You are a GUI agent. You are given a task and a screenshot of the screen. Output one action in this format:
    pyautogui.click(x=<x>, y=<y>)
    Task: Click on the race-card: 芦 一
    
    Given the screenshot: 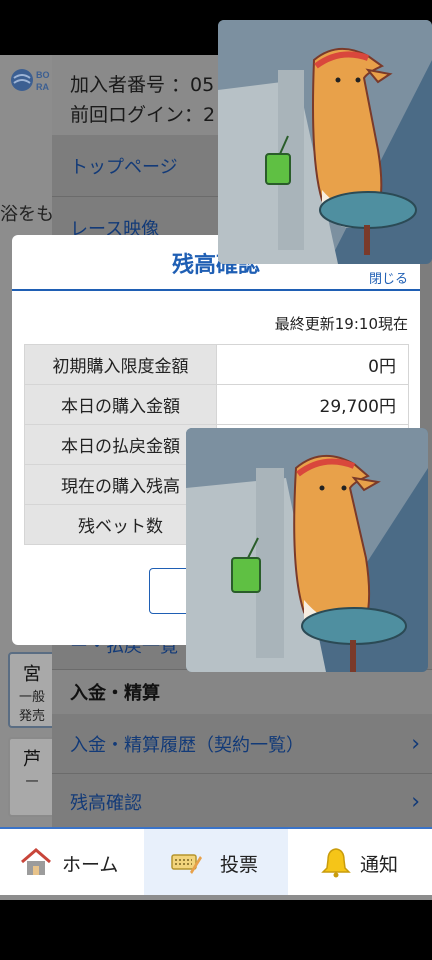 What is the action you would take?
    pyautogui.click(x=32, y=777)
    